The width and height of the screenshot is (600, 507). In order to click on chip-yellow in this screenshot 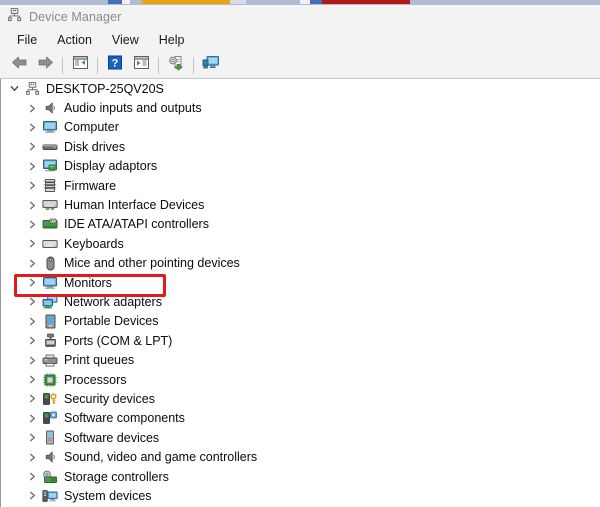, I will do `click(186, 2)`.